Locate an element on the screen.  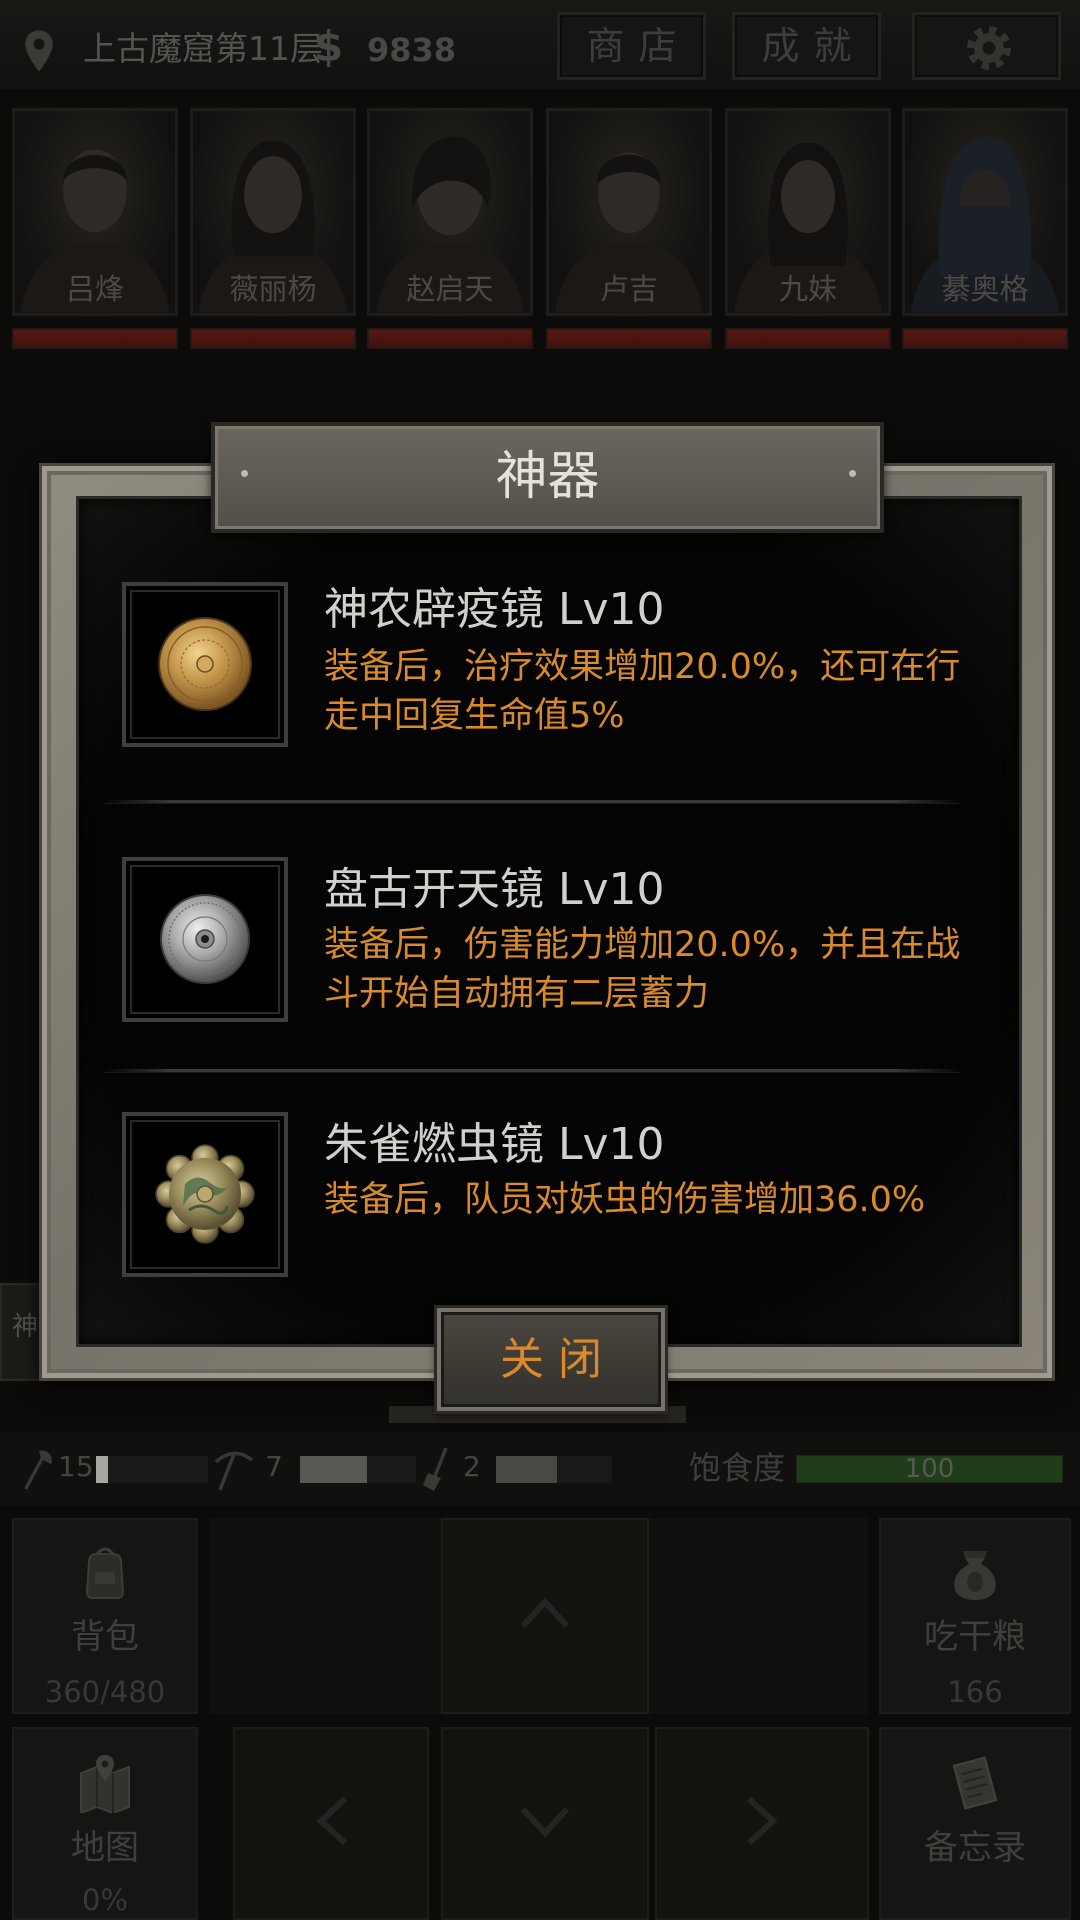
shop-button-label: 商店 is located at coordinates (638, 46).